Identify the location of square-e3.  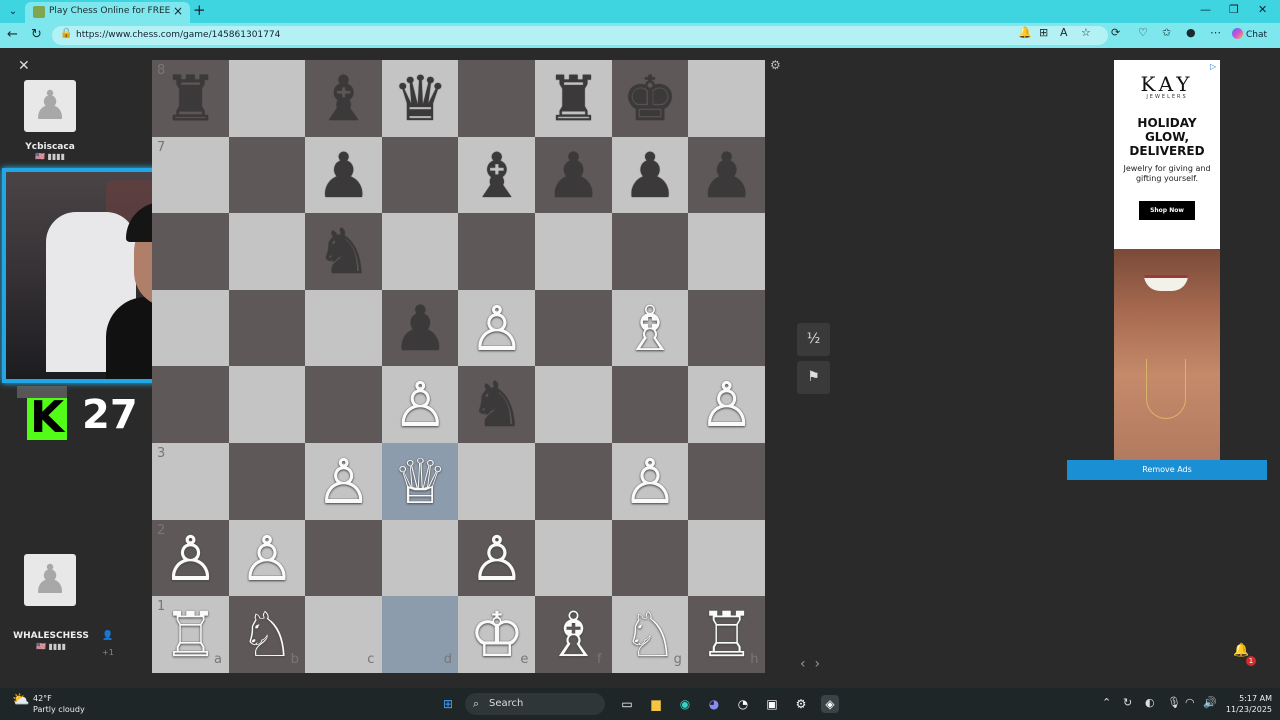
(497, 481).